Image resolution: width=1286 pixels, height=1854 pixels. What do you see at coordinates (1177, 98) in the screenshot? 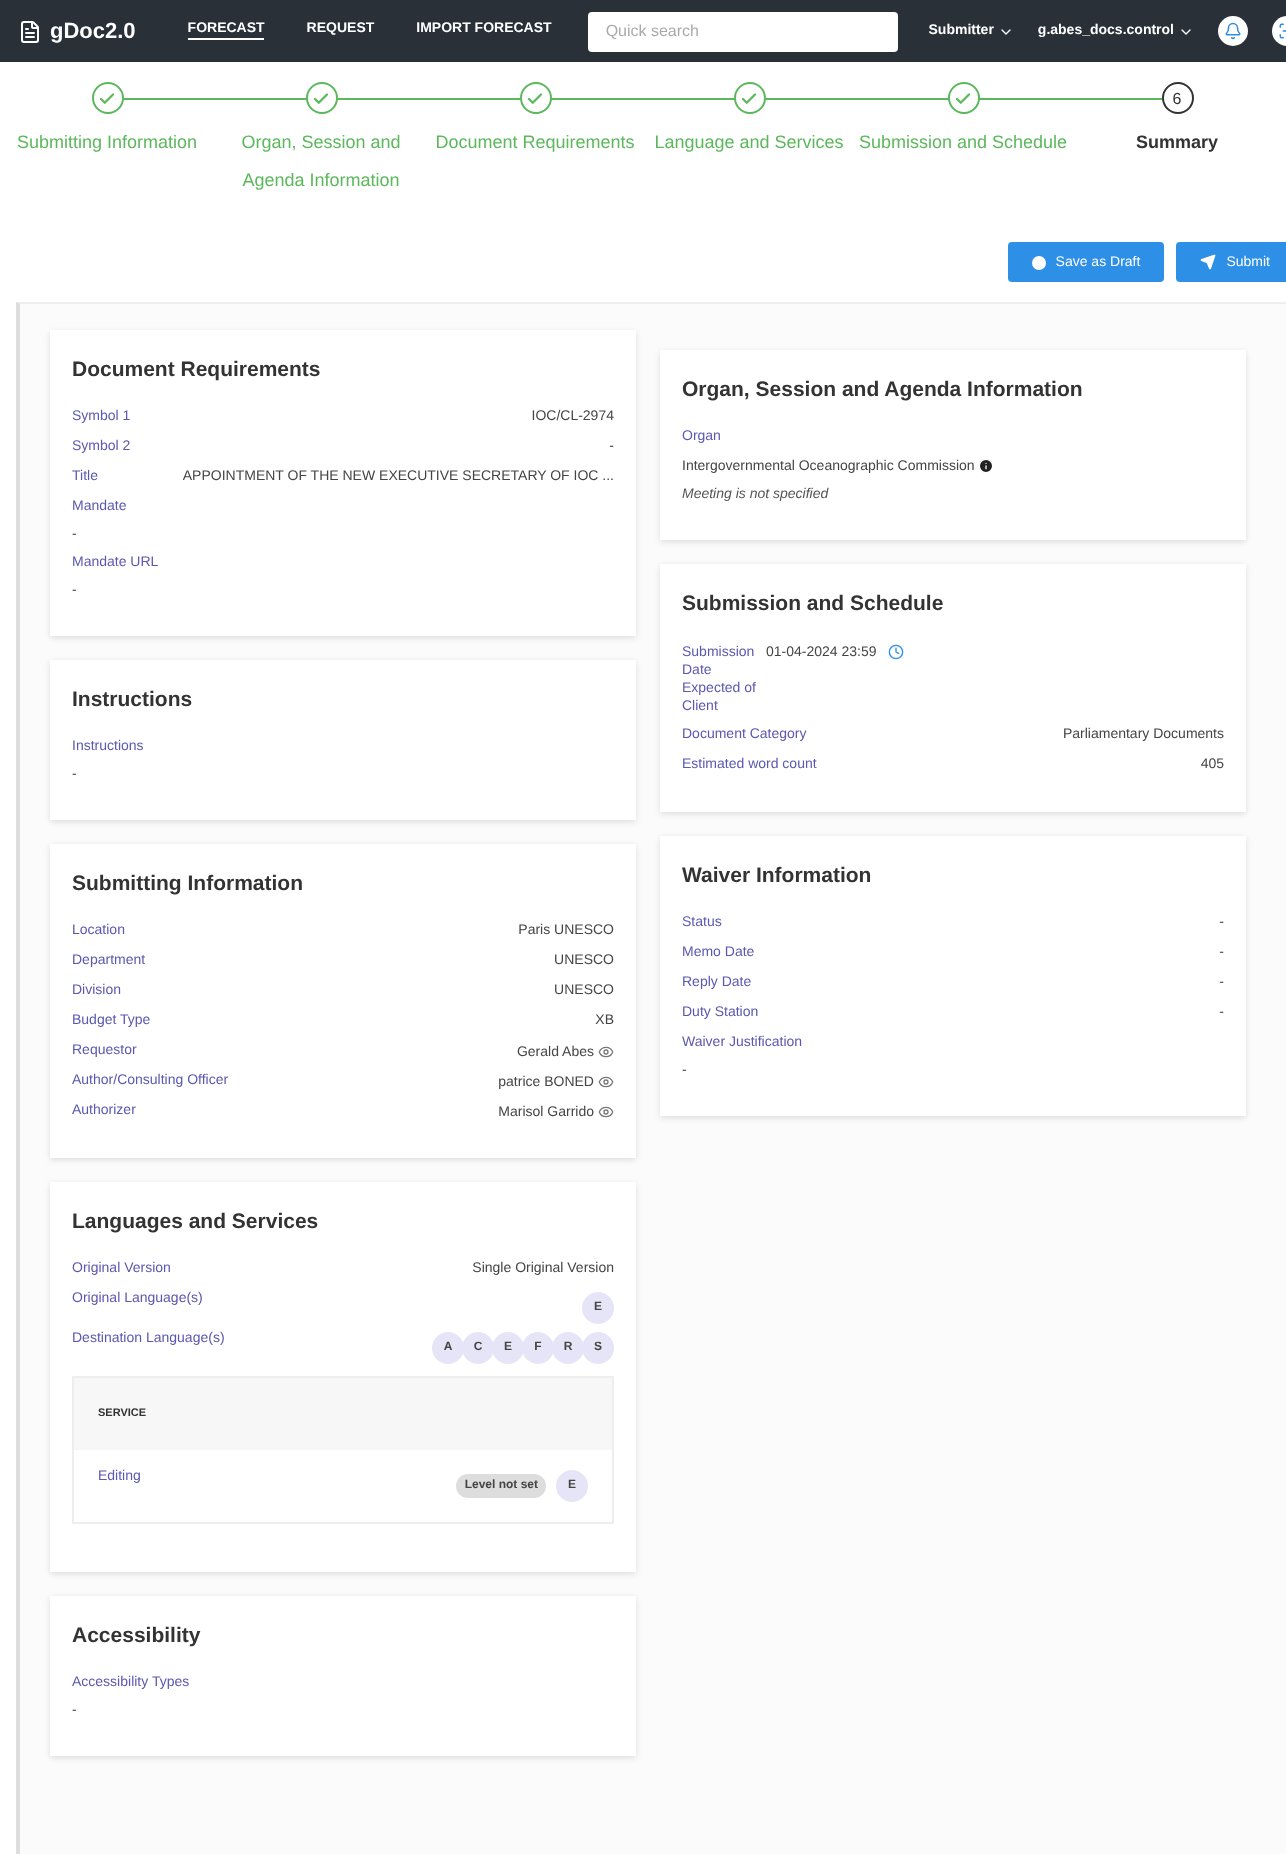
I see `step-indicator: 6` at bounding box center [1177, 98].